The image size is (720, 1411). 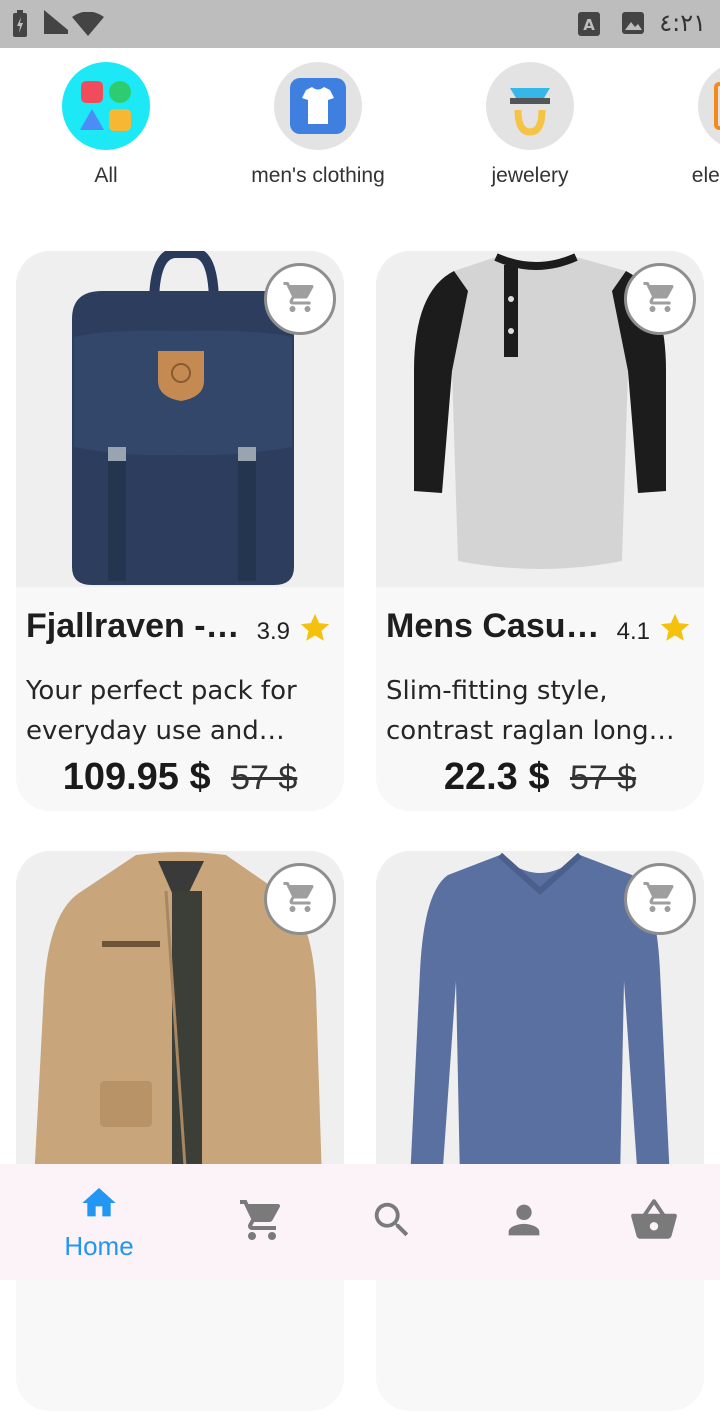 I want to click on person-icon, so click(x=524, y=1222).